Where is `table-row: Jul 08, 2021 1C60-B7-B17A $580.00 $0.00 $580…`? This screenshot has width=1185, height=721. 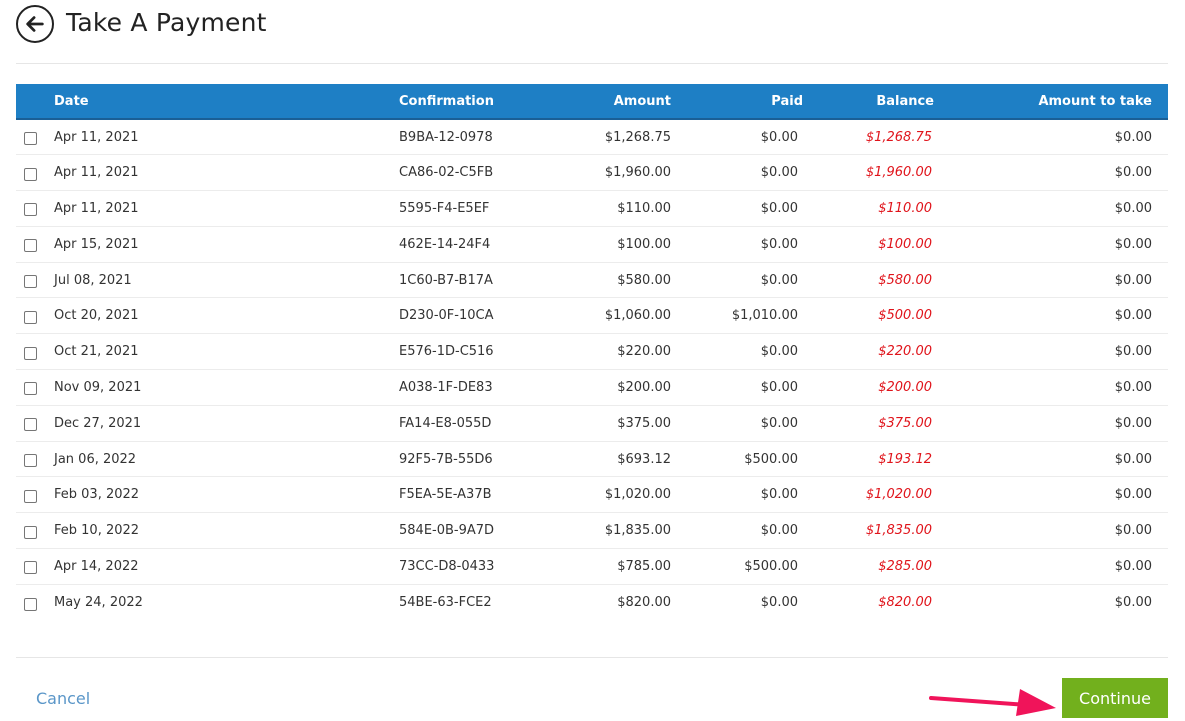
table-row: Jul 08, 2021 1C60-B7-B17A $580.00 $0.00 $580… is located at coordinates (592, 280).